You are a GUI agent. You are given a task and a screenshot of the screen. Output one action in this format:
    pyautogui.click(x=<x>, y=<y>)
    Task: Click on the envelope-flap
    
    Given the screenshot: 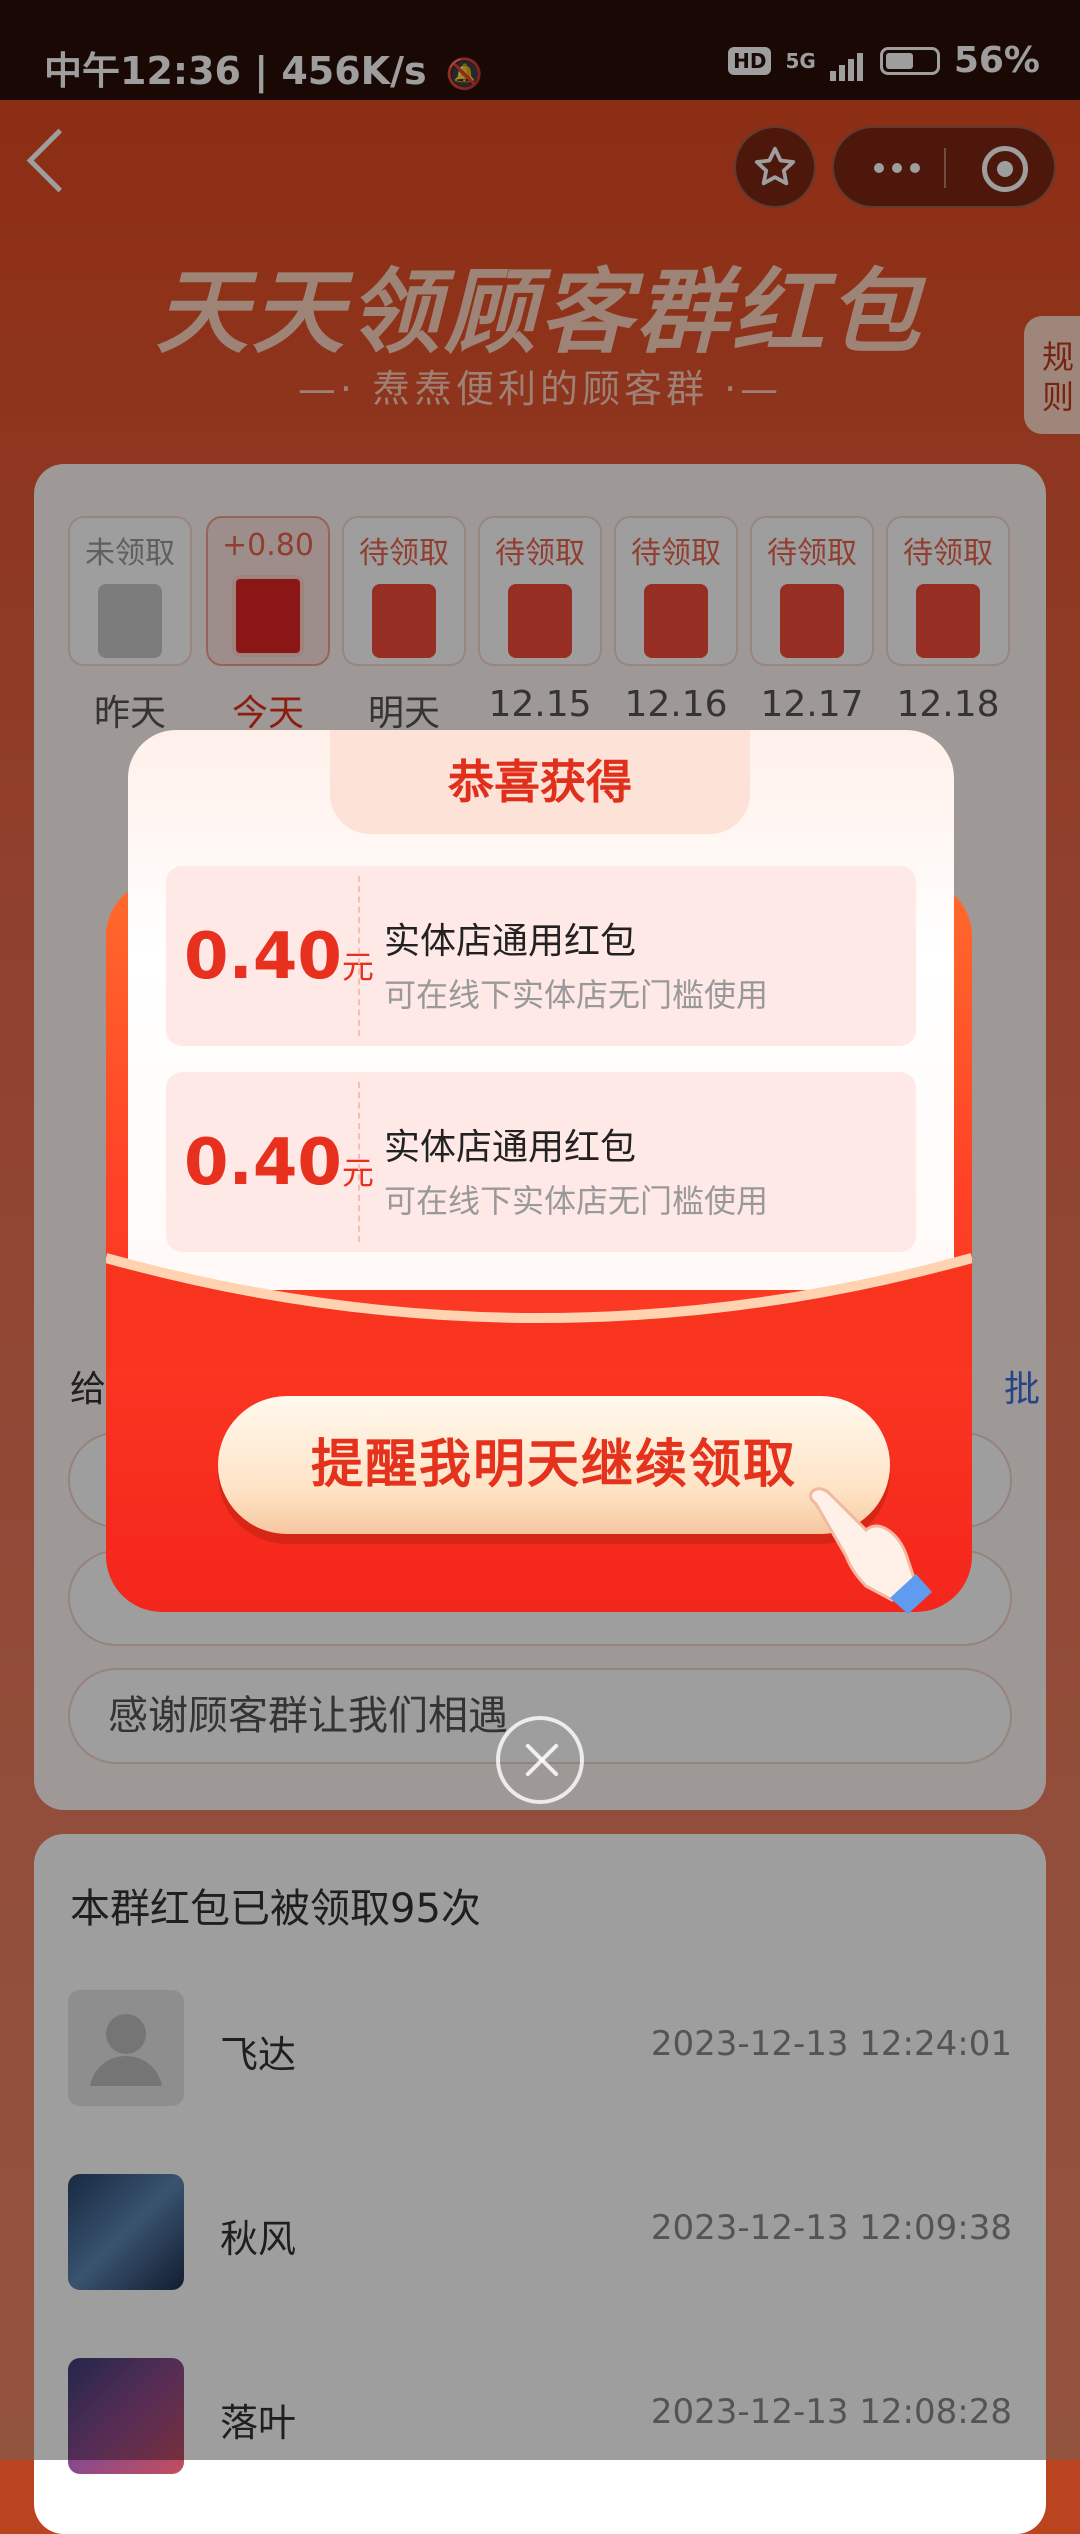 What is the action you would take?
    pyautogui.click(x=539, y=1310)
    